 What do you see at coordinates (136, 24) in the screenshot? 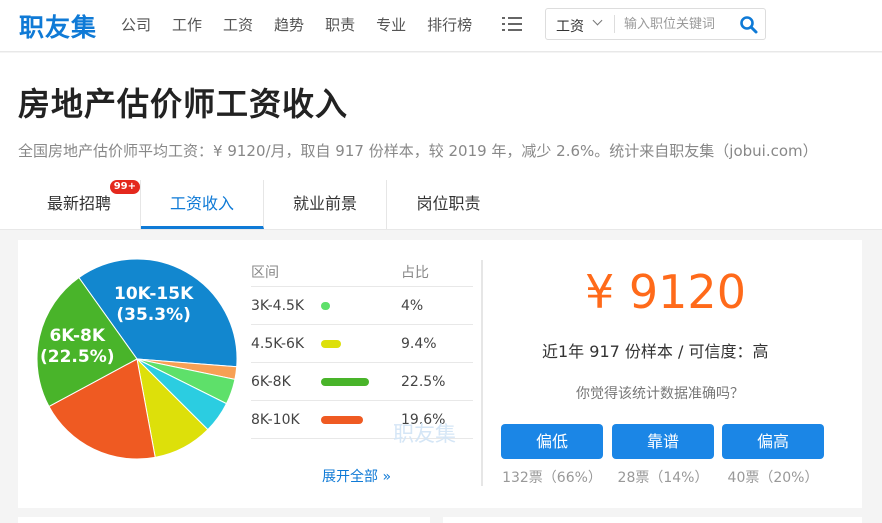
I see `nav-item-company: 公司` at bounding box center [136, 24].